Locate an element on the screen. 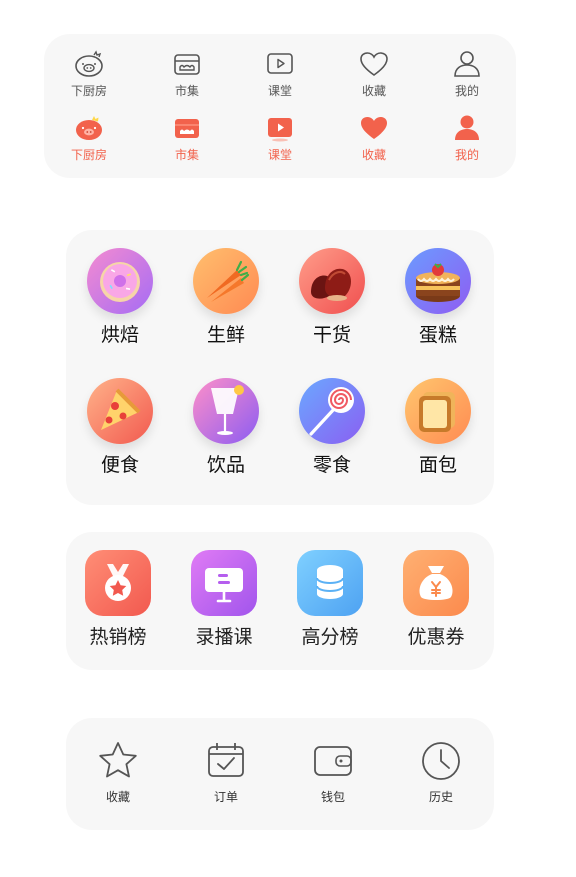  tab-class-filled: 课堂 is located at coordinates (280, 137).